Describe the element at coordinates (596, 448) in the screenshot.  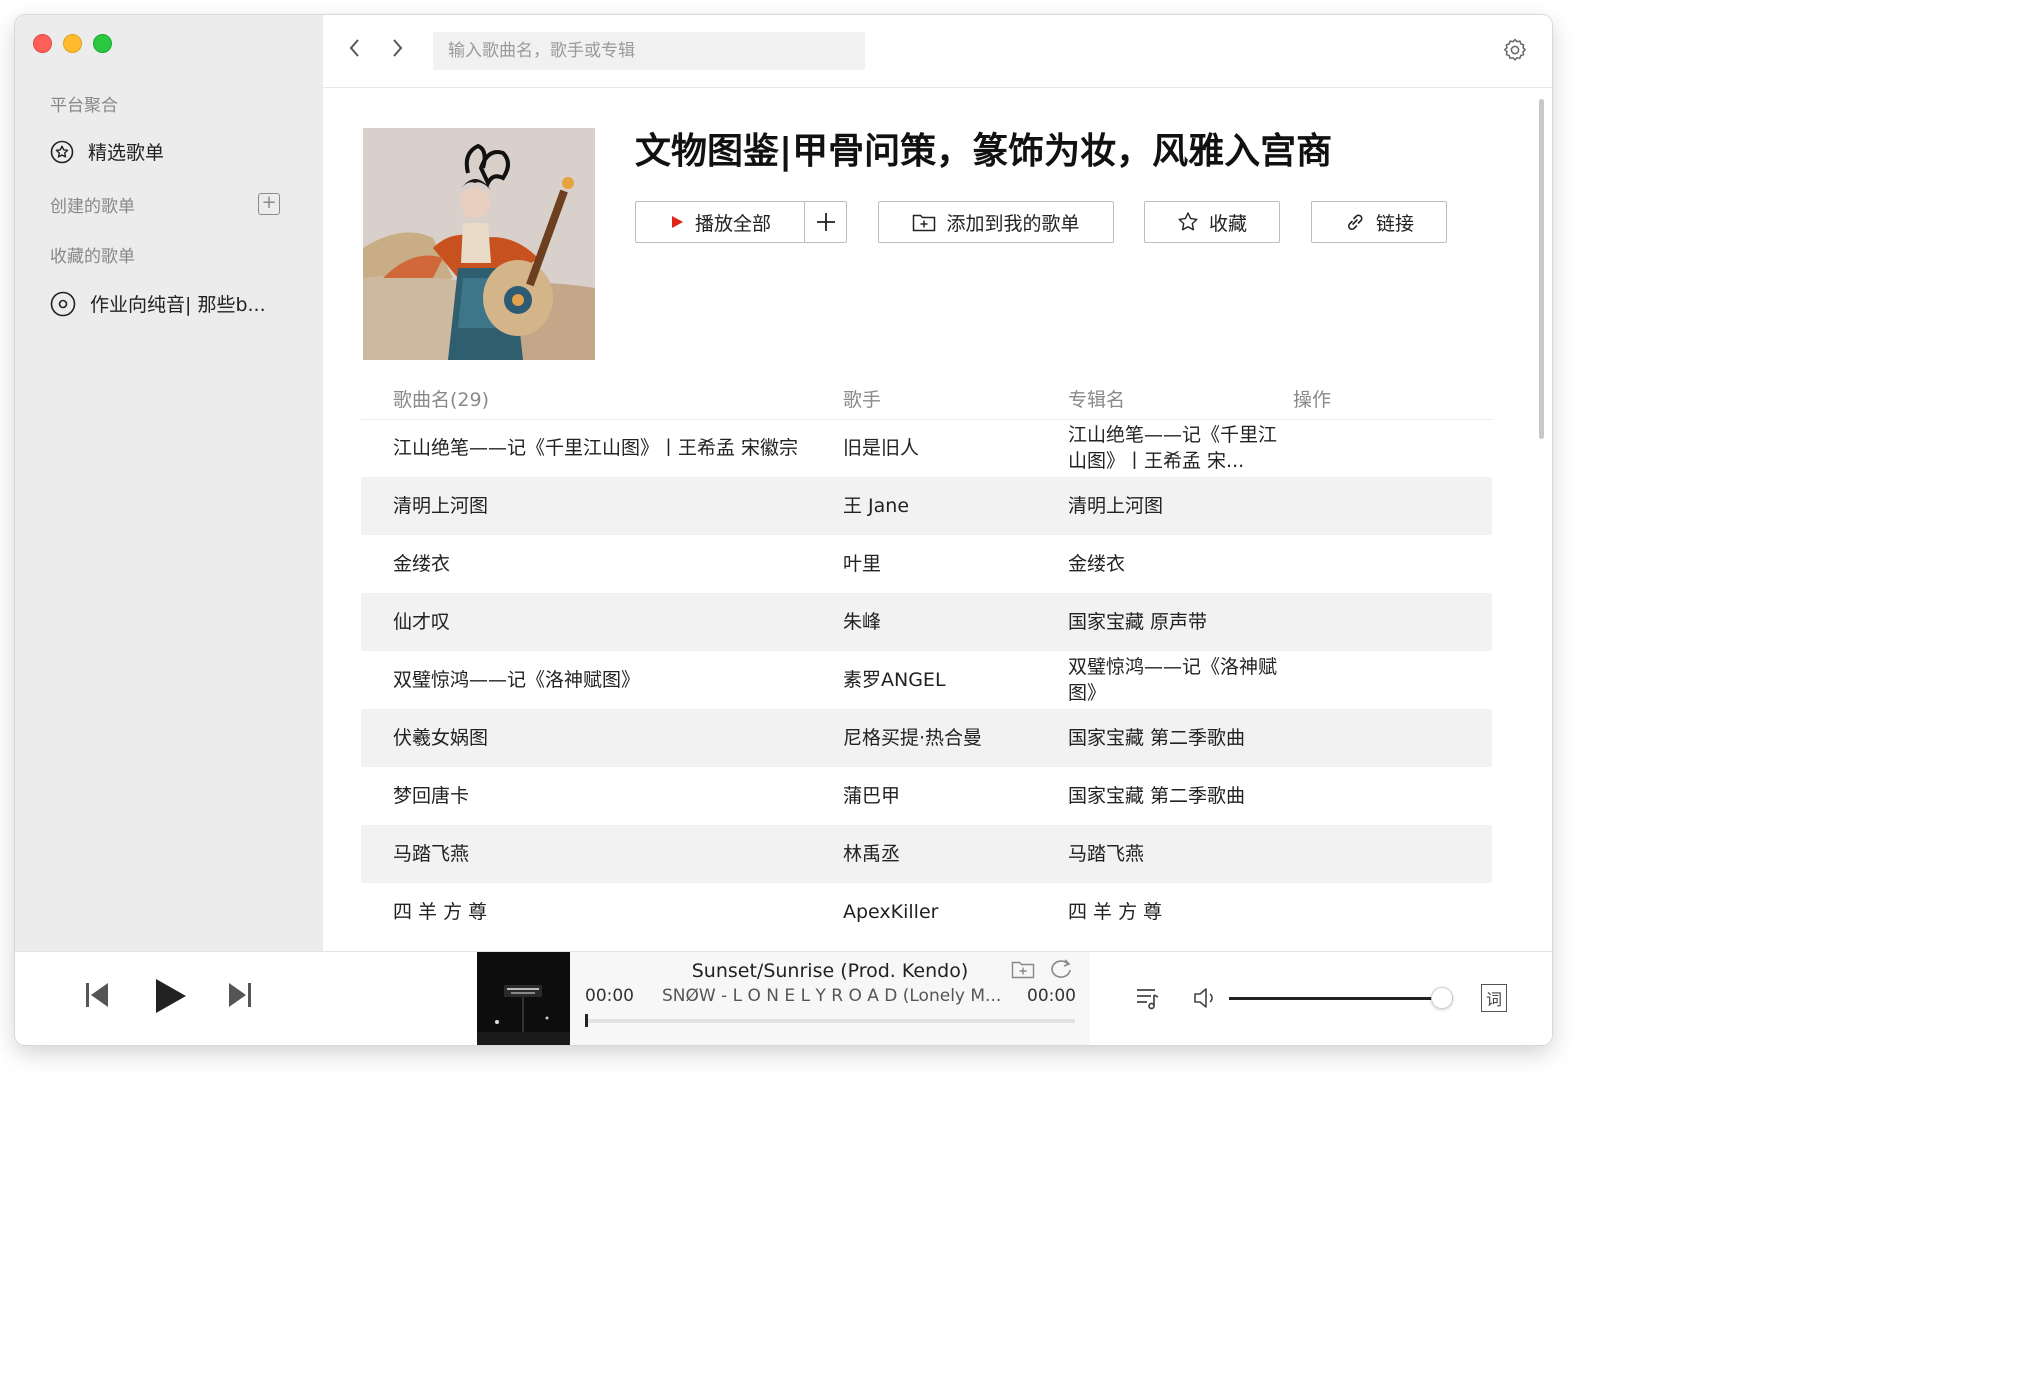
I see `song-title: 江山绝笔——记《千里江山图》丨王希孟 宋徽宗` at that location.